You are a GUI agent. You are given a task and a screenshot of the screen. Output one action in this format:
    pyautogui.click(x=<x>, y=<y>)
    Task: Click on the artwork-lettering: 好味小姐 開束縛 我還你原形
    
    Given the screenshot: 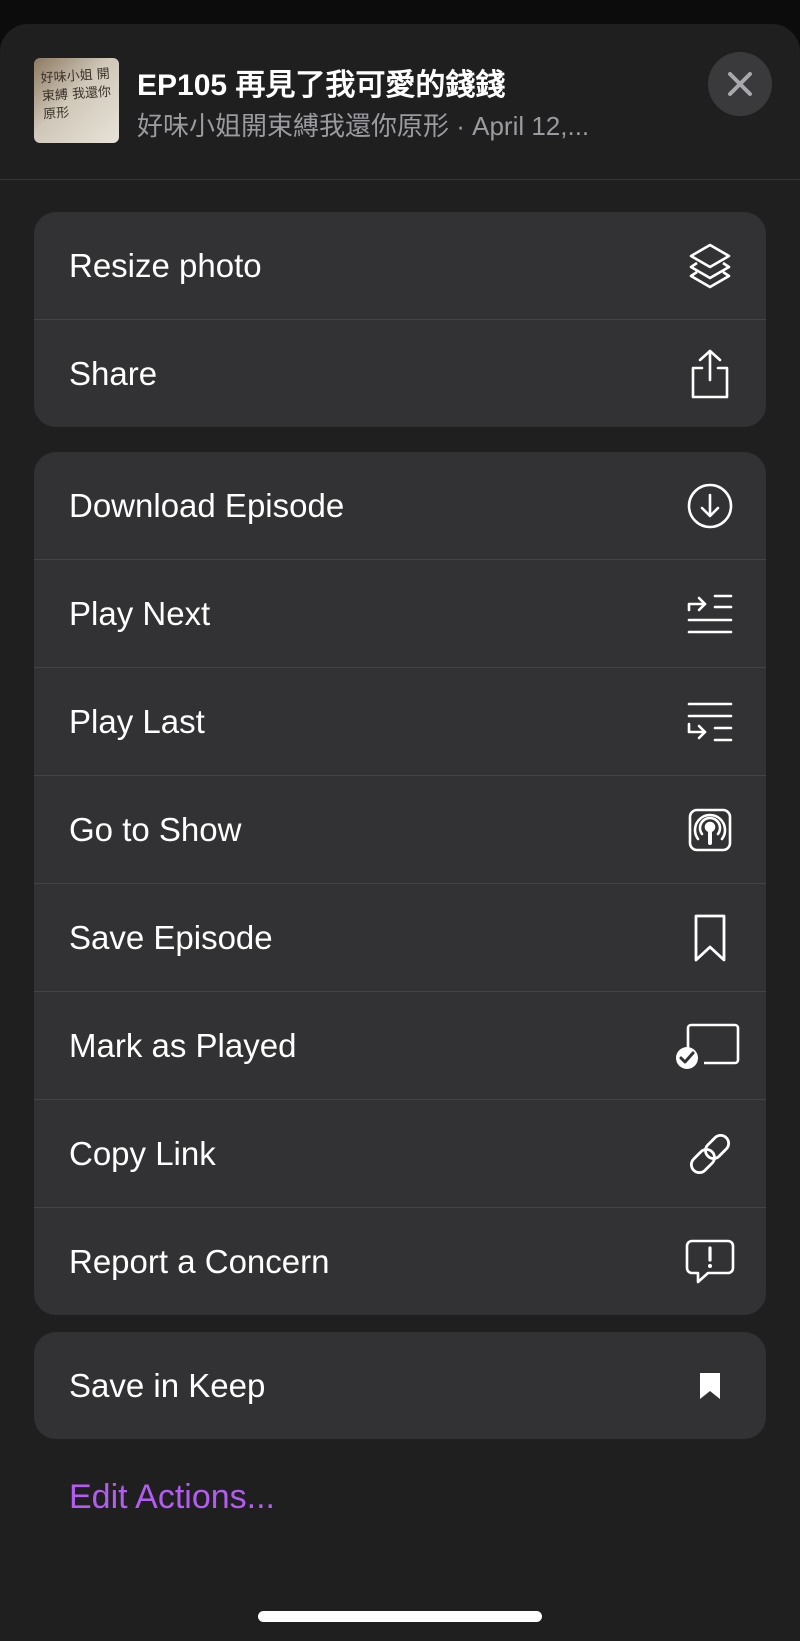 What is the action you would take?
    pyautogui.click(x=76, y=94)
    